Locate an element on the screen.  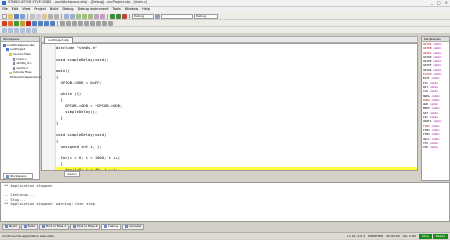
rebuild-icon is located at coordinates (118, 16).